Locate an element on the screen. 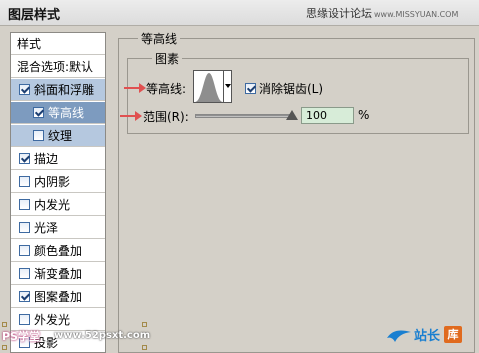  dialog-title: 图层样式 is located at coordinates (34, 15).